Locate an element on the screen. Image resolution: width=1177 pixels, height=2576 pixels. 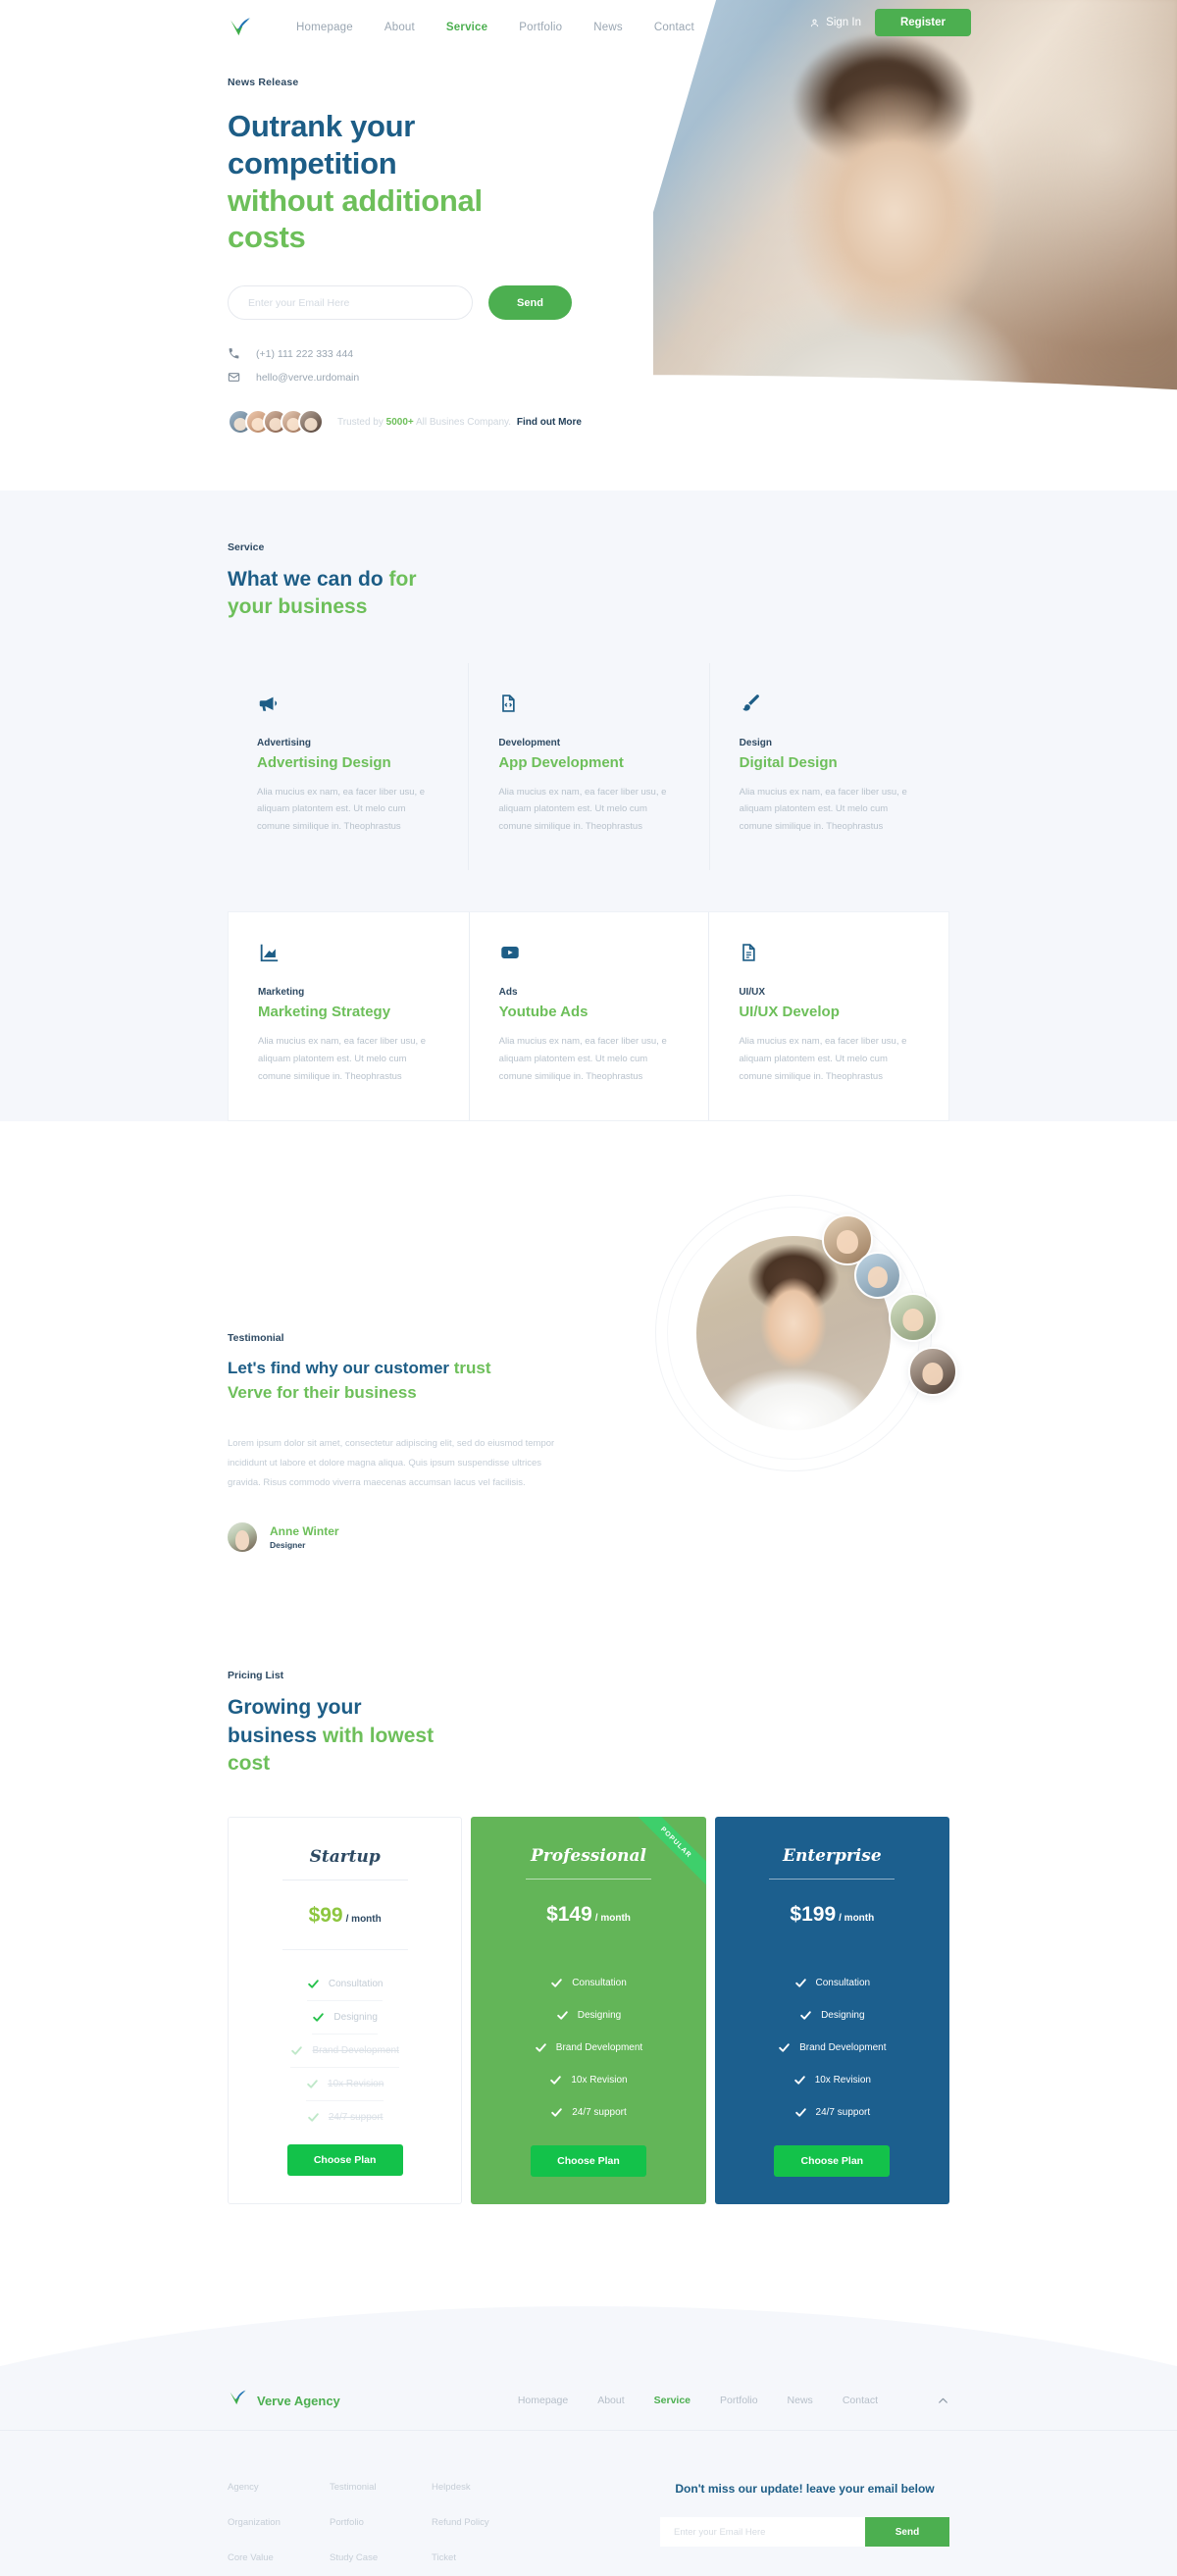
footer-link: Testimonial is located at coordinates (381, 2487).